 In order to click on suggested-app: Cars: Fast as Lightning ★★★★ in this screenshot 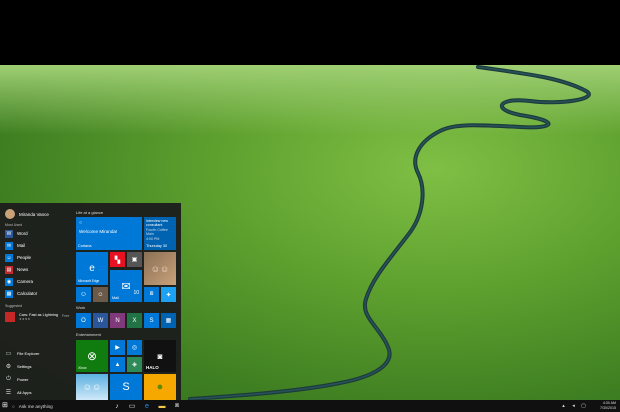, I will do `click(31, 317)`.